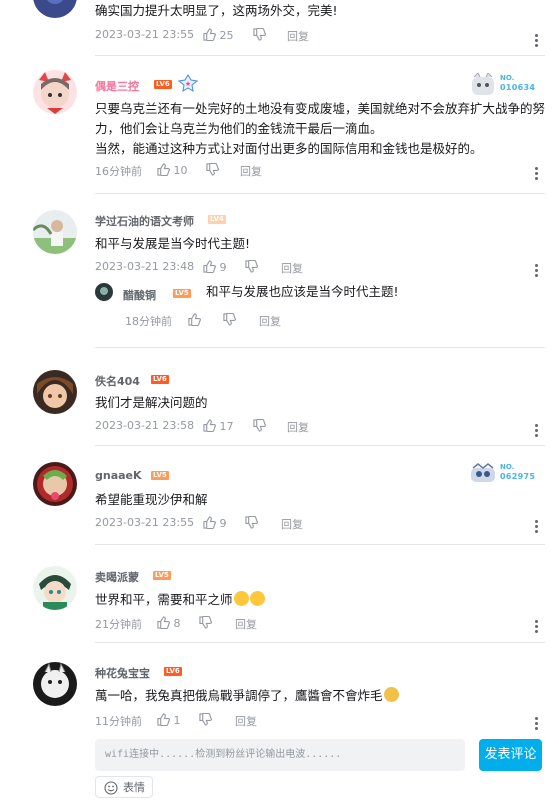 The image size is (559, 800). I want to click on username: 卖暍派蒙, so click(117, 577).